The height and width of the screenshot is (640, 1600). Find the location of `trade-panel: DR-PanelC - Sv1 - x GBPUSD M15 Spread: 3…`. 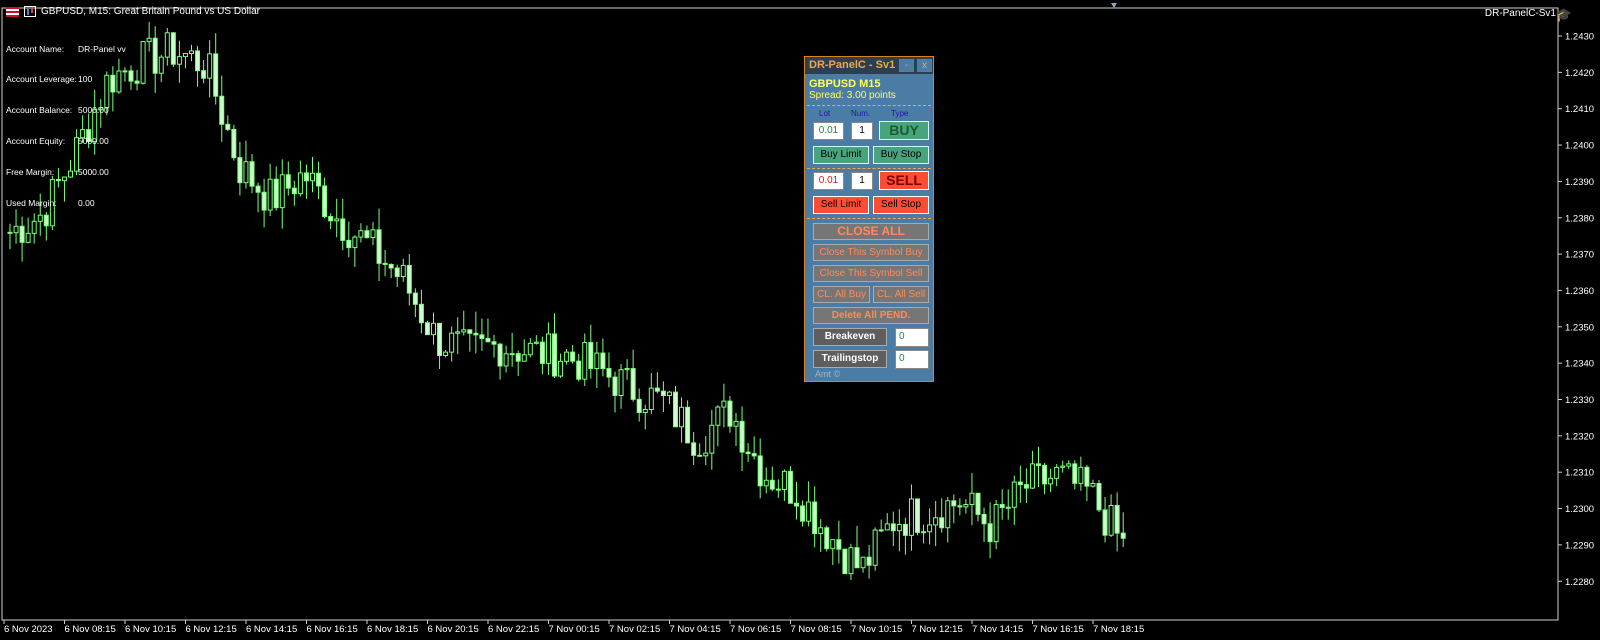

trade-panel: DR-PanelC - Sv1 - x GBPUSD M15 Spread: 3… is located at coordinates (869, 219).